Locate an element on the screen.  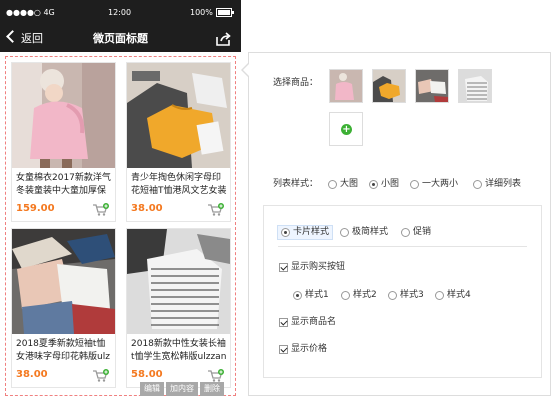
button-style-4-label: 样式4 is located at coordinates (459, 295).